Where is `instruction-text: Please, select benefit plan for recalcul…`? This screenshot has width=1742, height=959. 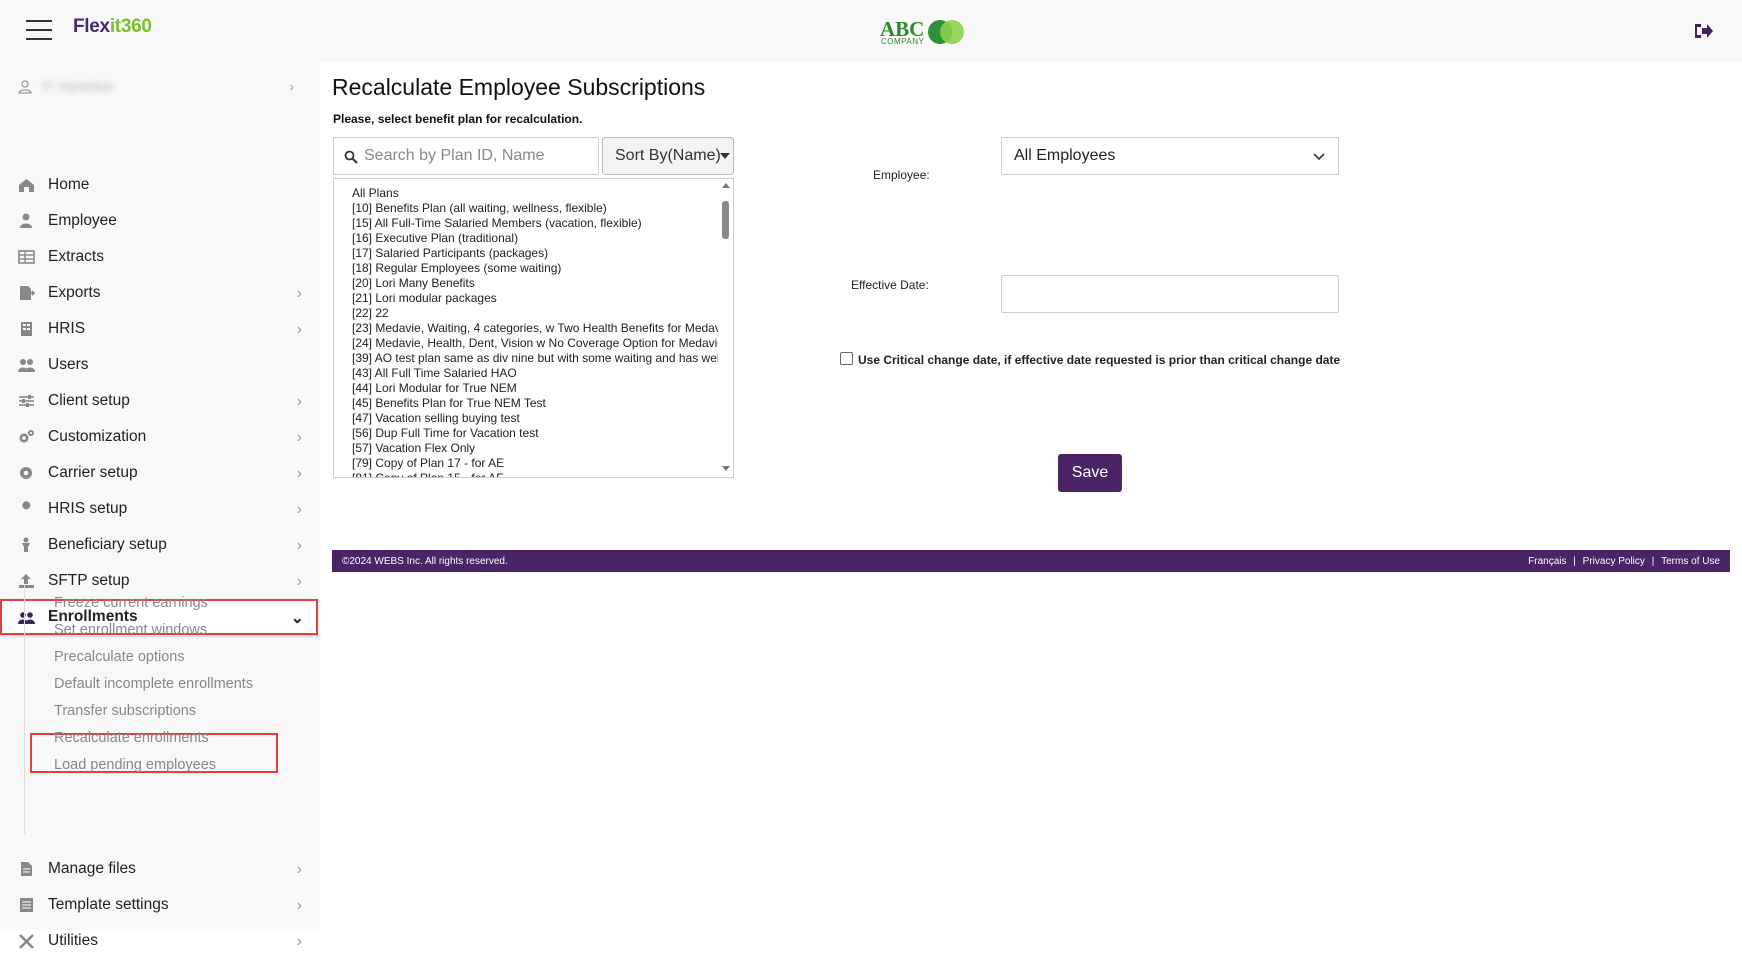 instruction-text: Please, select benefit plan for recalcul… is located at coordinates (458, 119).